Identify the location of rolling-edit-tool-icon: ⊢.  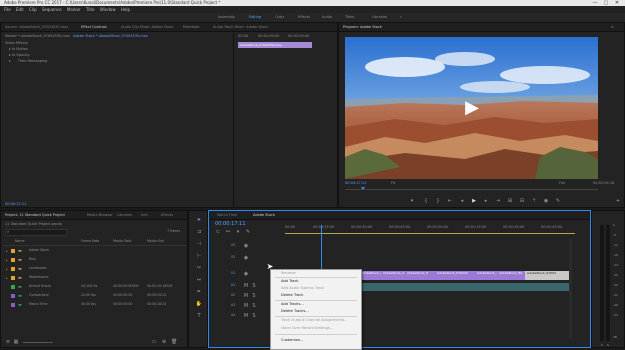
(199, 256).